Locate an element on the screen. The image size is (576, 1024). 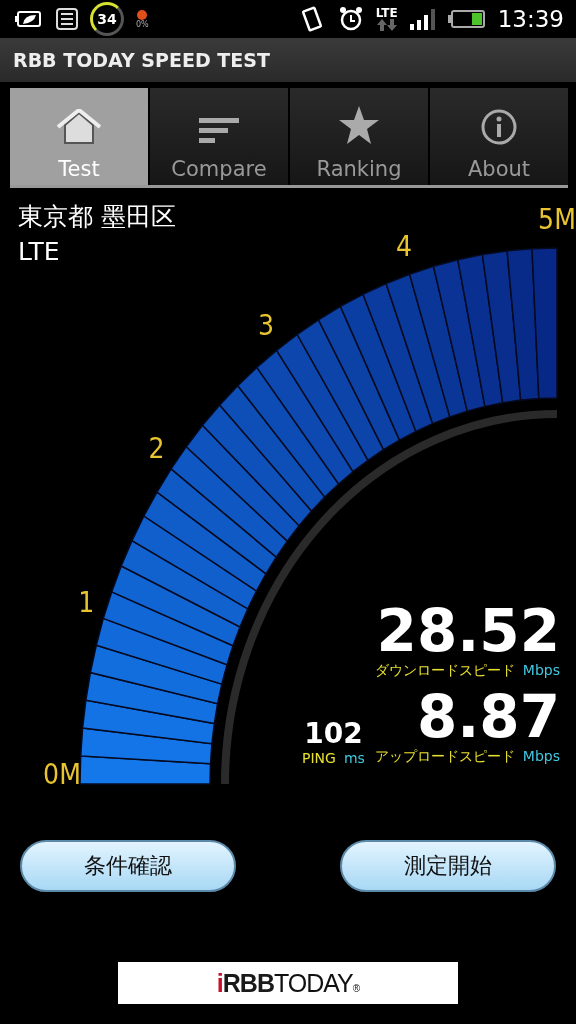
battery-icon is located at coordinates (466, 19).